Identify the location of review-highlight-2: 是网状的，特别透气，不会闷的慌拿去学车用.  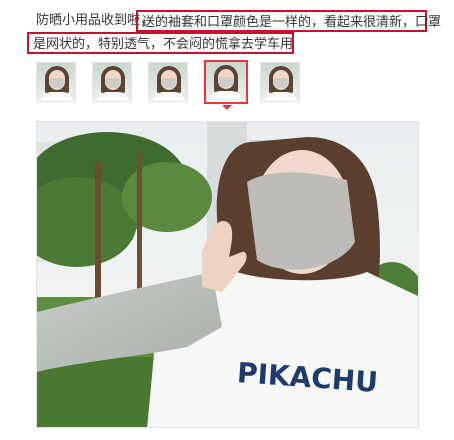
(163, 44).